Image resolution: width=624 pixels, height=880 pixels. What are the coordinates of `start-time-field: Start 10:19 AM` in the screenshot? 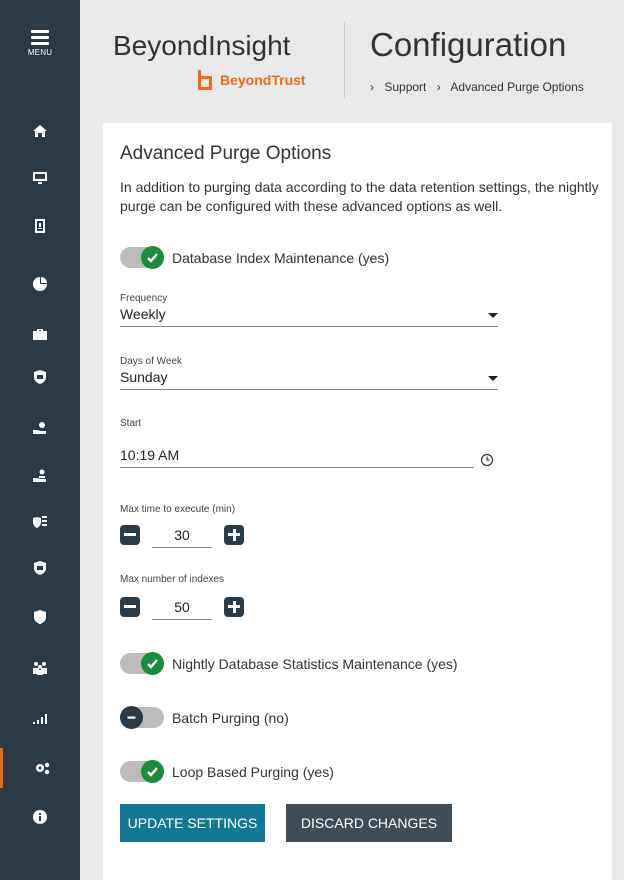 It's located at (297, 443).